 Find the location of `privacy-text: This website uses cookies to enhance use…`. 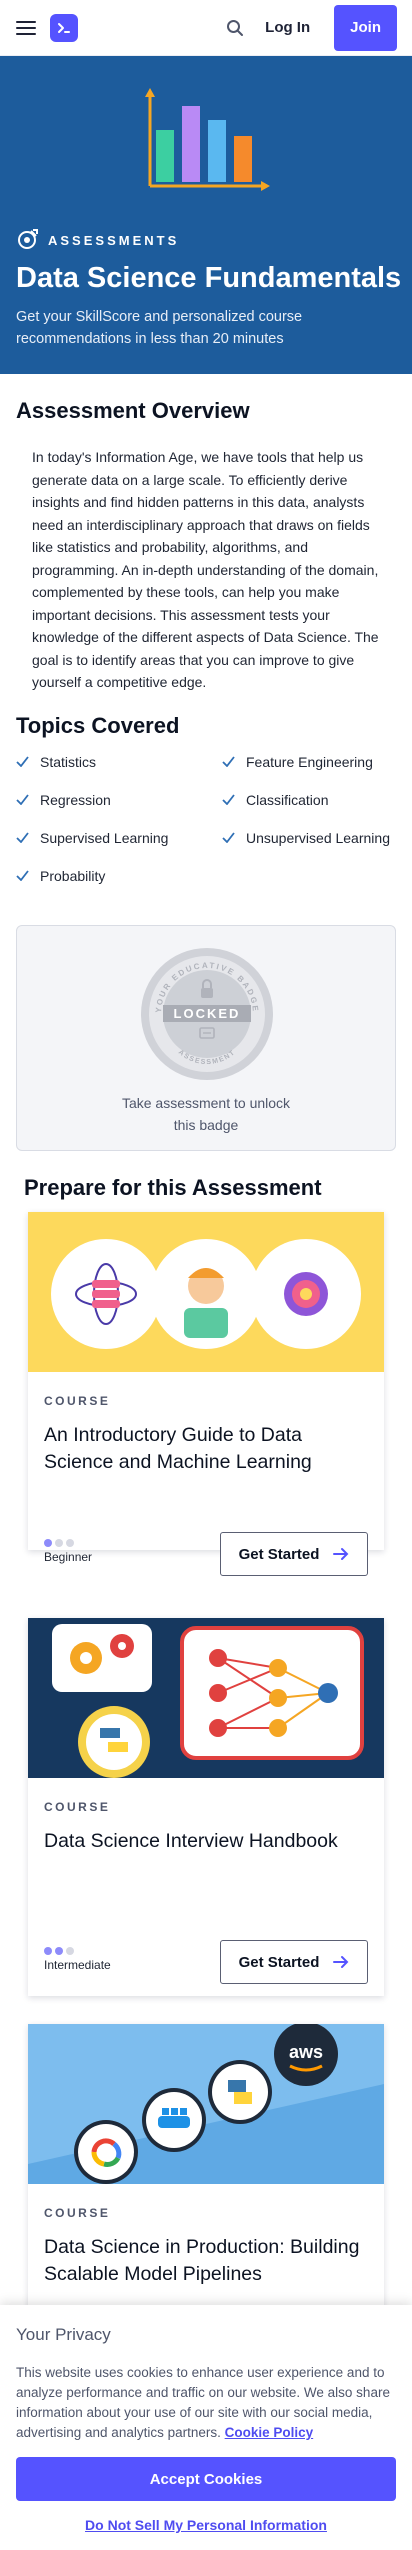

privacy-text: This website uses cookies to enhance use… is located at coordinates (206, 2403).